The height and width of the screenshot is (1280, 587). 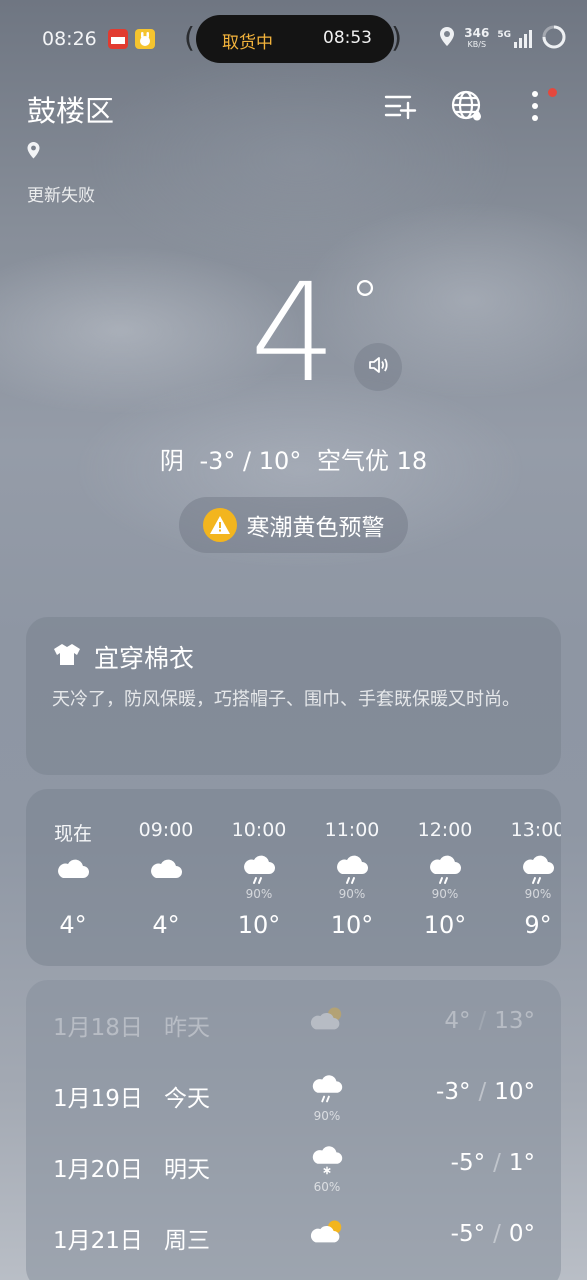 I want to click on daily-temps: 4° / 13°, so click(x=489, y=1021).